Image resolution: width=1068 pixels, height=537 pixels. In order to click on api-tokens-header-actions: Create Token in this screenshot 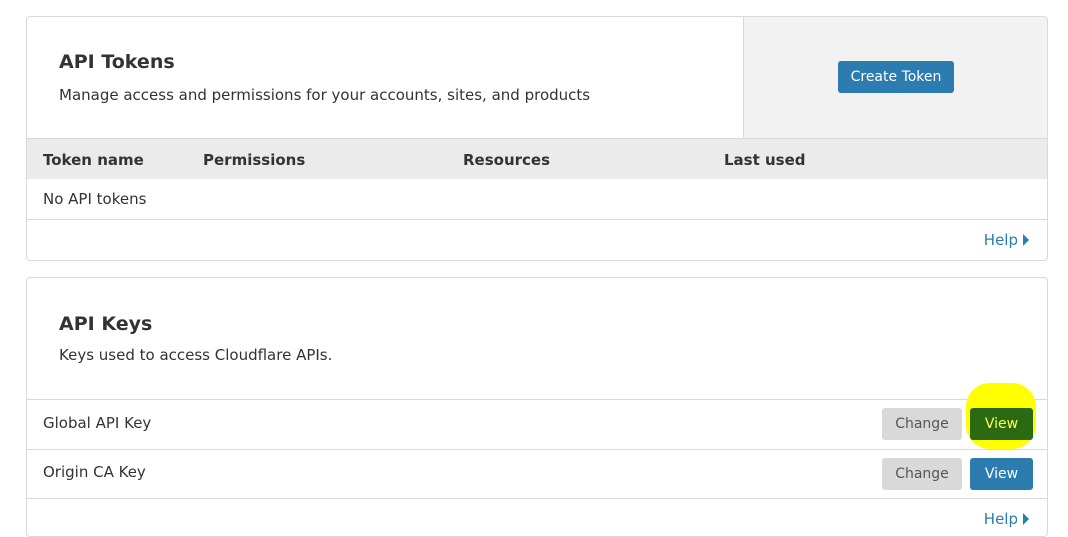, I will do `click(895, 77)`.